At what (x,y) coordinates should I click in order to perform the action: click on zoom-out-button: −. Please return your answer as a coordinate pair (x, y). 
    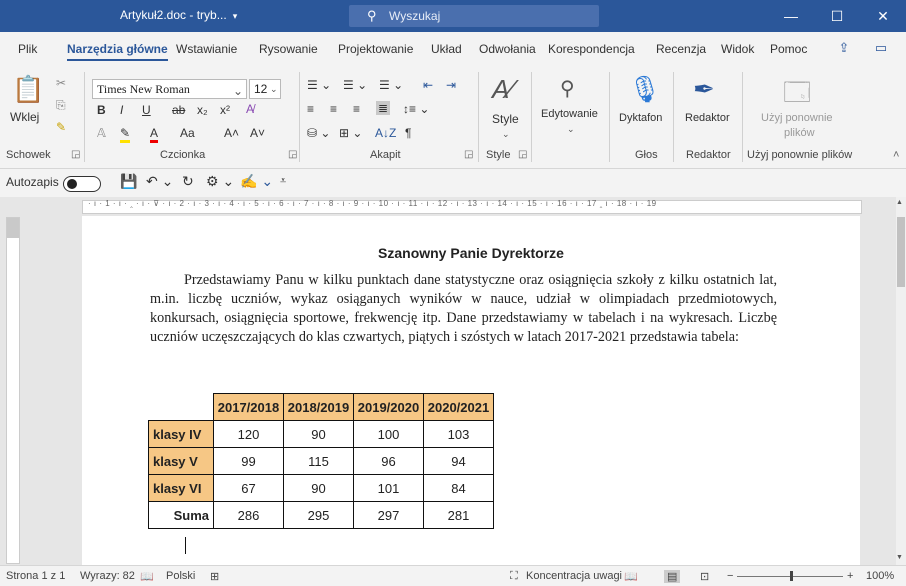
    Looking at the image, I should click on (730, 576).